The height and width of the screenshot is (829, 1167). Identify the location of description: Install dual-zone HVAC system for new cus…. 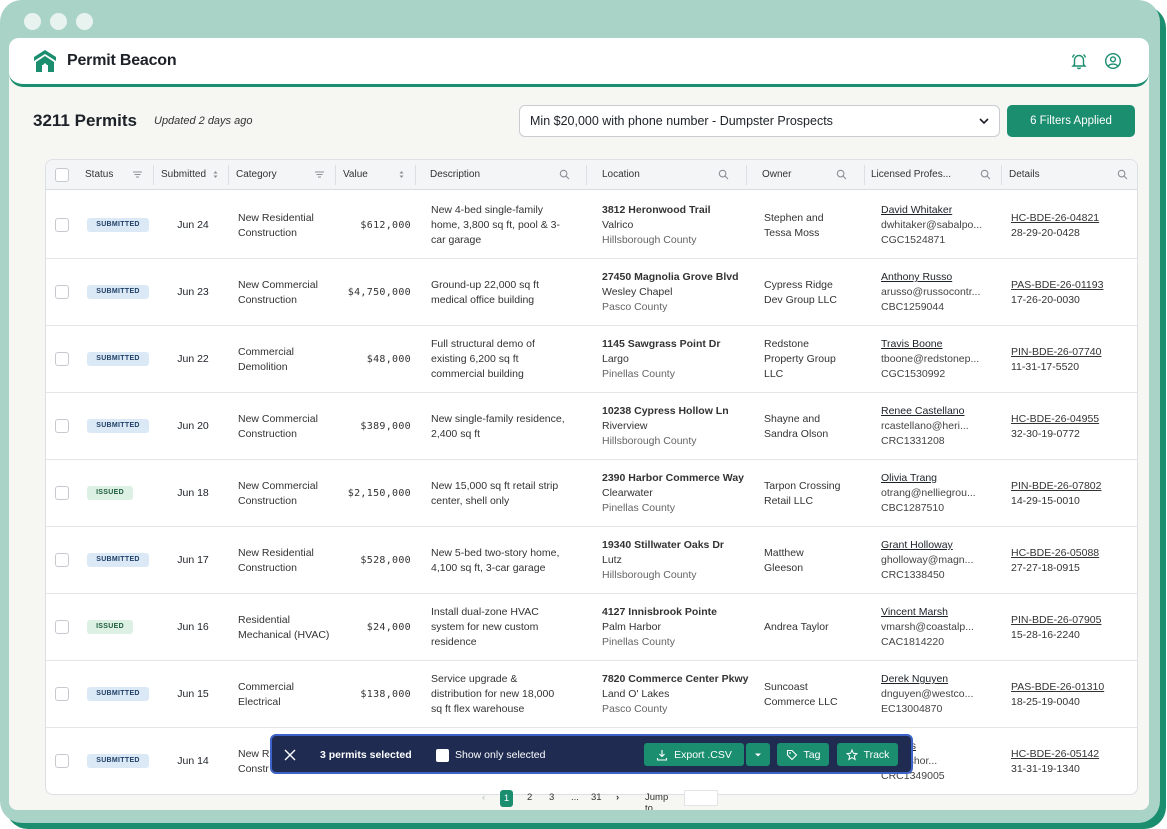
(503, 627).